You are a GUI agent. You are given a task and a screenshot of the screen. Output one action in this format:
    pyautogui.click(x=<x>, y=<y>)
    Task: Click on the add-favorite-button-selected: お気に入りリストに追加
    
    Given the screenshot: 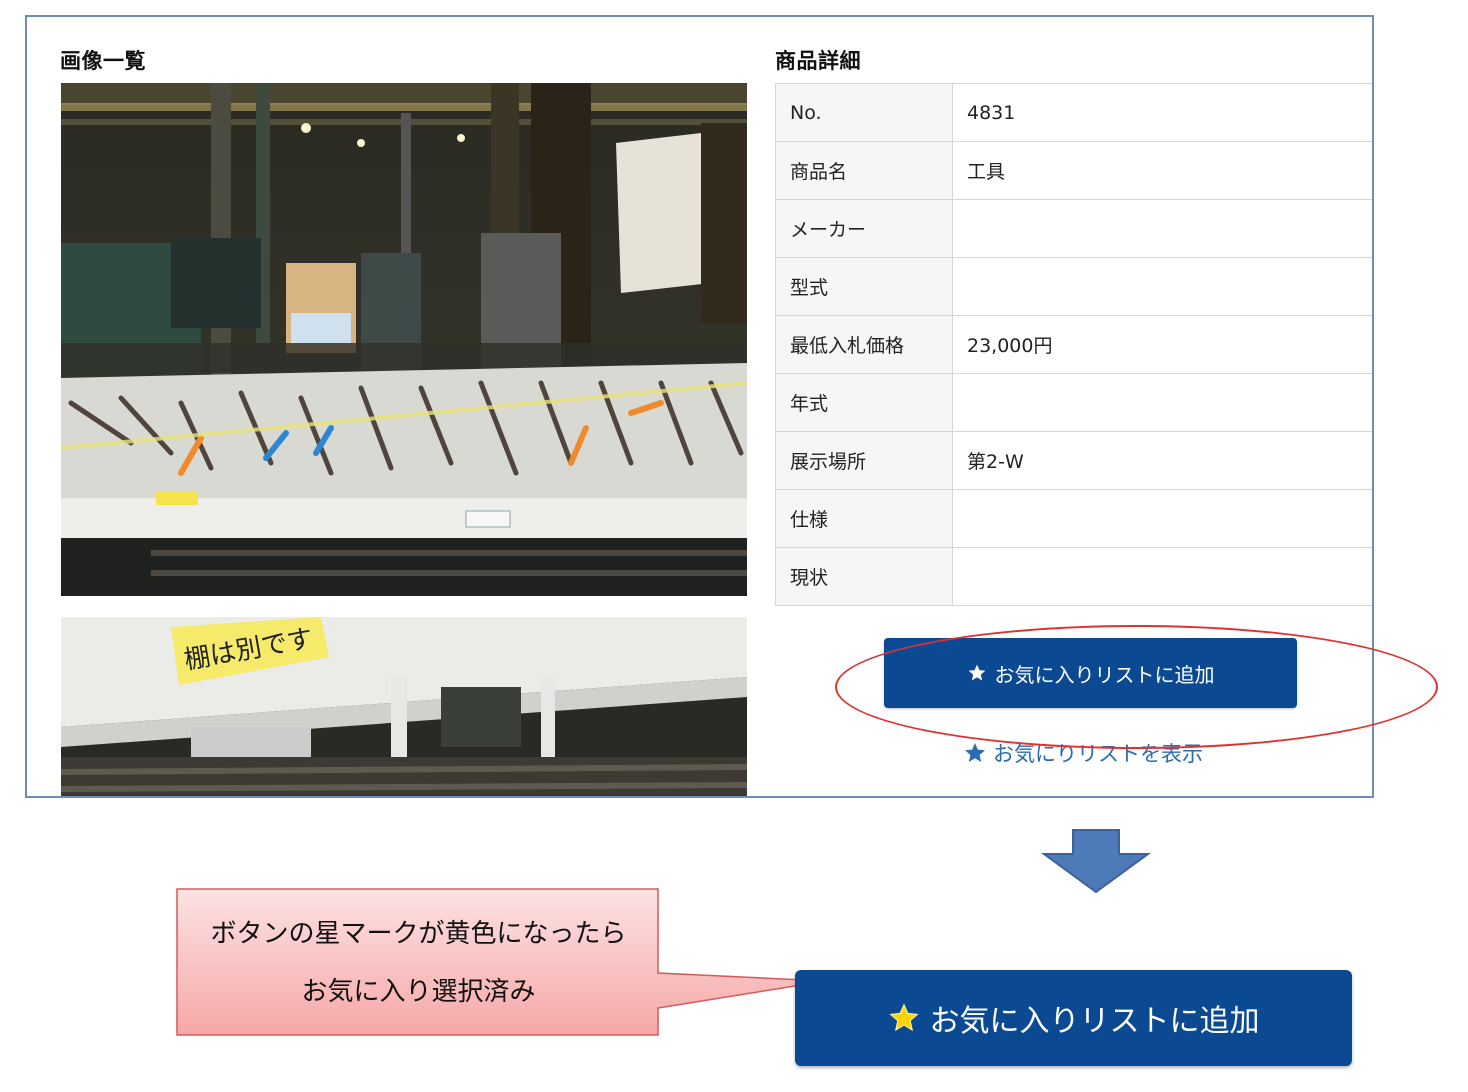 What is the action you would take?
    pyautogui.click(x=1073, y=1018)
    